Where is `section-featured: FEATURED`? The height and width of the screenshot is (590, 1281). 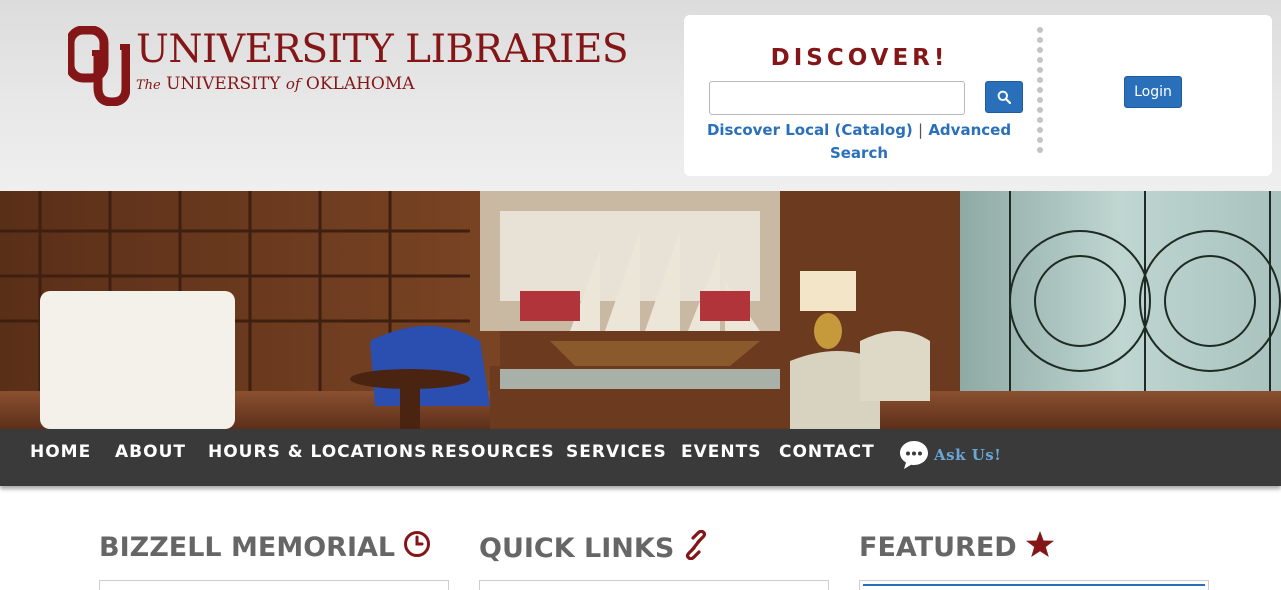
section-featured: FEATURED is located at coordinates (957, 547).